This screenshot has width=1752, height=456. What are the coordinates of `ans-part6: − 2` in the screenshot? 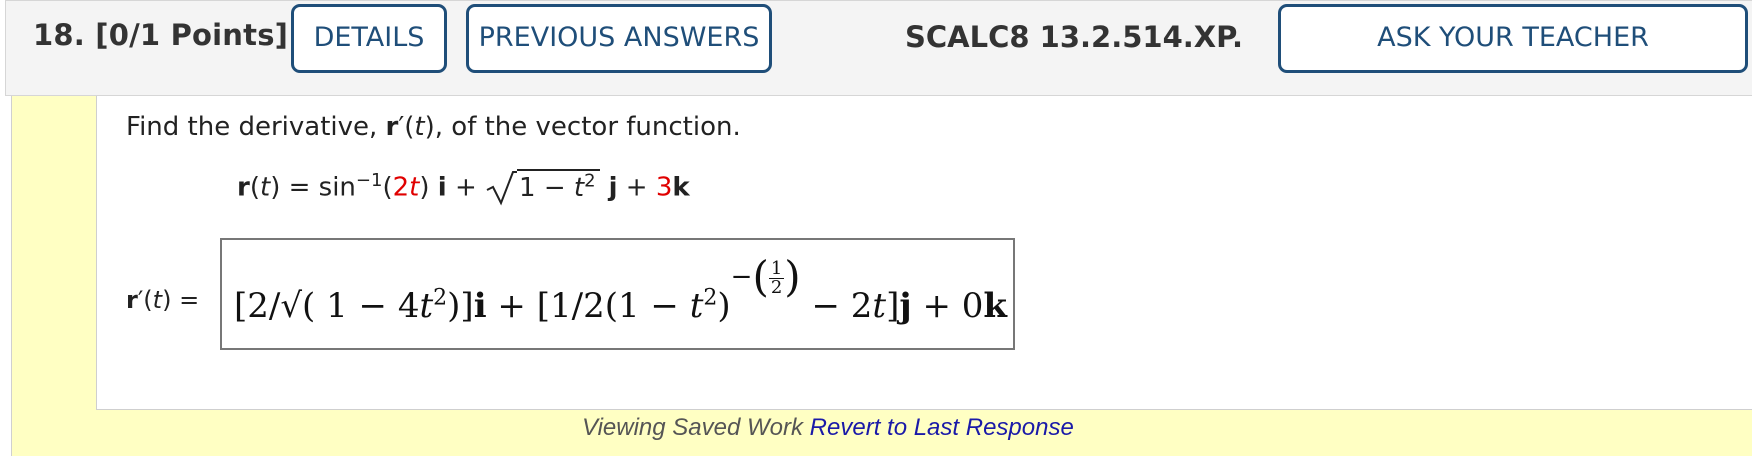 It's located at (836, 306).